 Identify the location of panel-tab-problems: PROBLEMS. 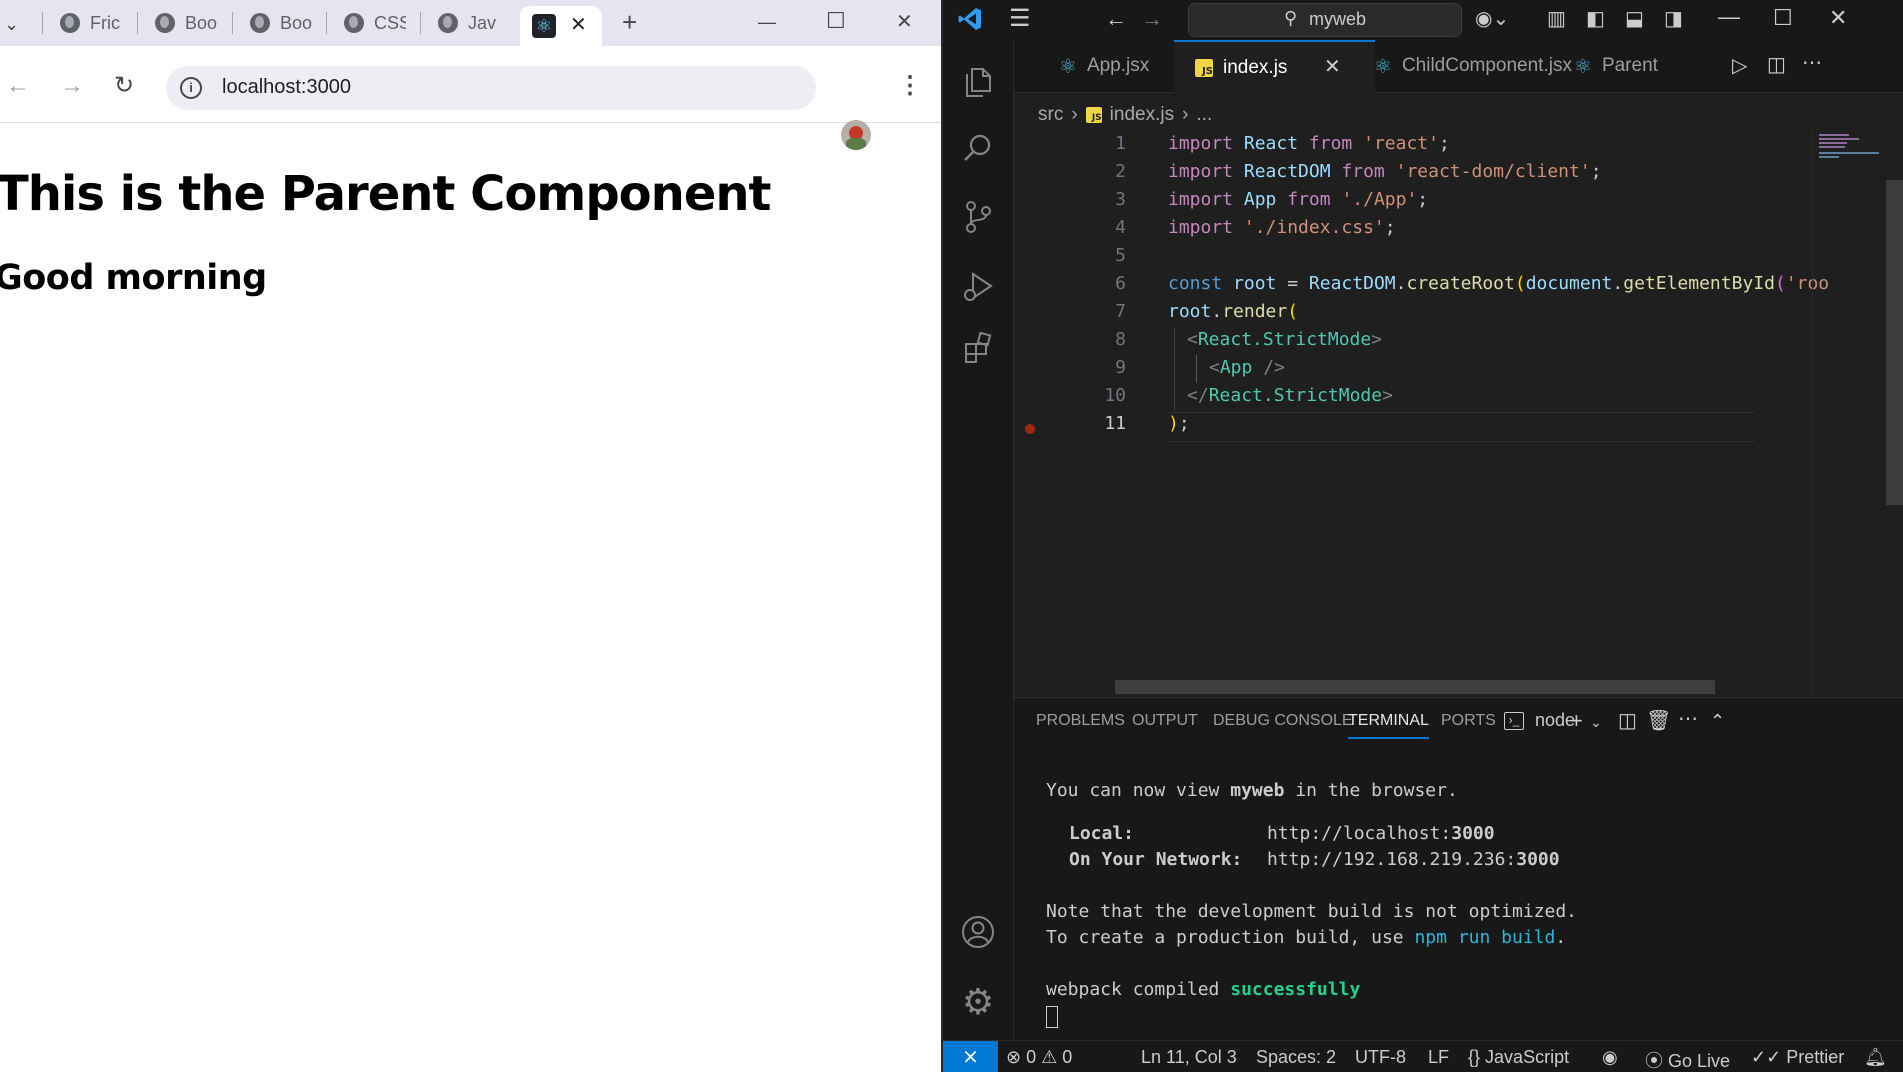
(1080, 721).